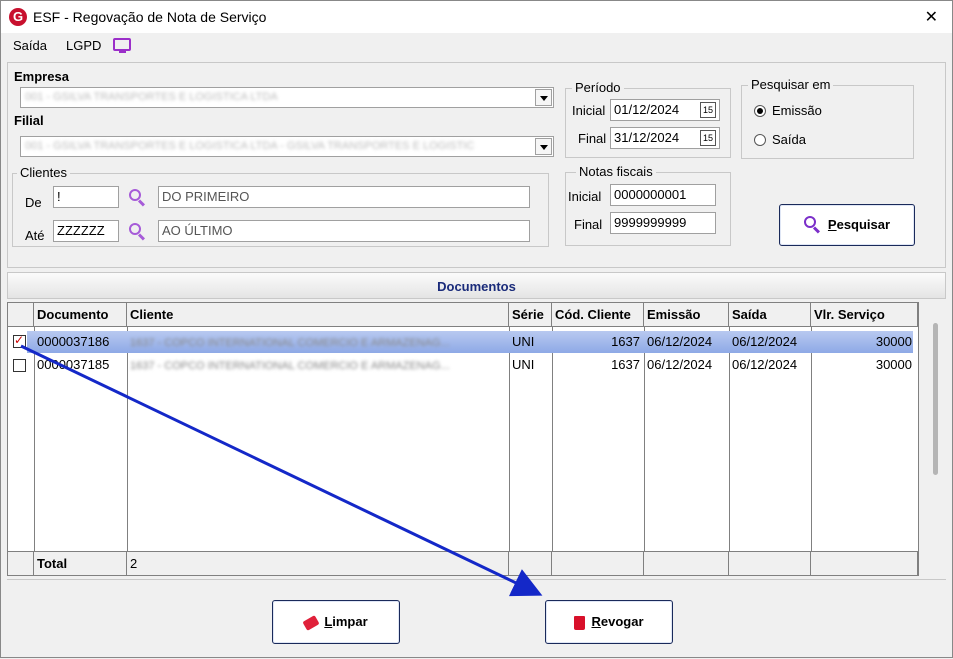 This screenshot has height=659, width=953. Describe the element at coordinates (789, 139) in the screenshot. I see `radio-saida-label: Saída` at that location.